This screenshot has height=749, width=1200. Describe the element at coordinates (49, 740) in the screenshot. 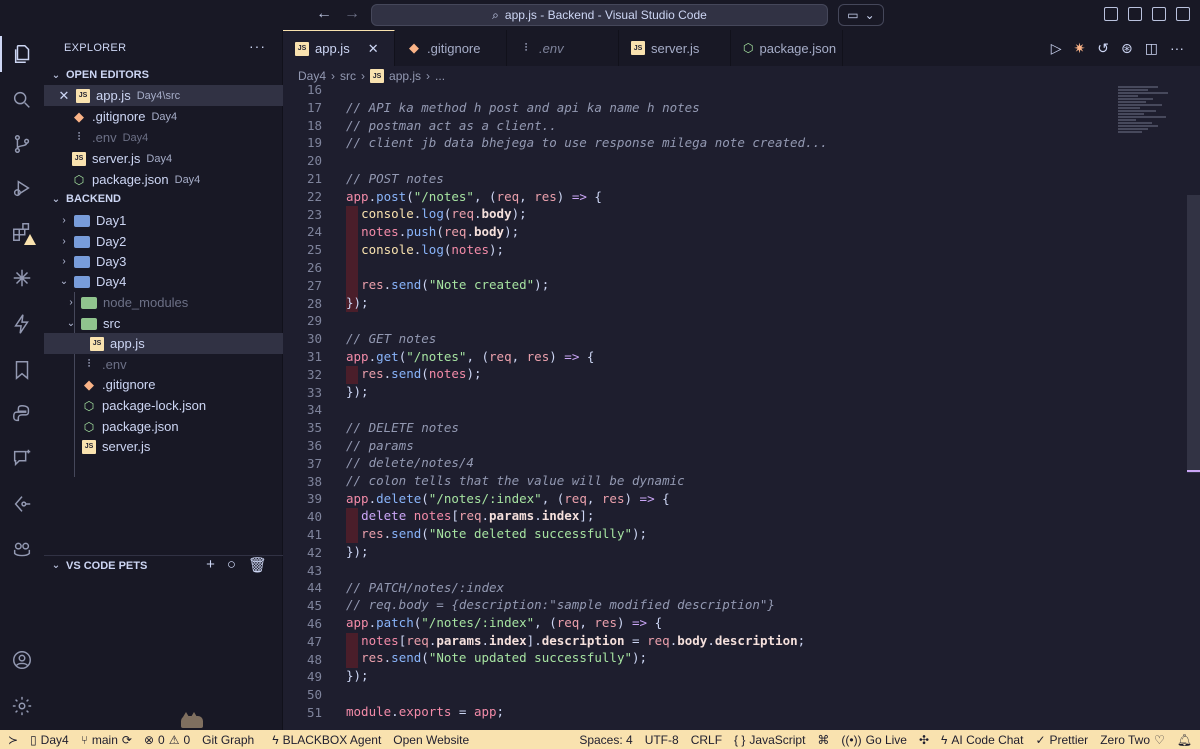

I see `folder-status: ▯ Day4` at that location.